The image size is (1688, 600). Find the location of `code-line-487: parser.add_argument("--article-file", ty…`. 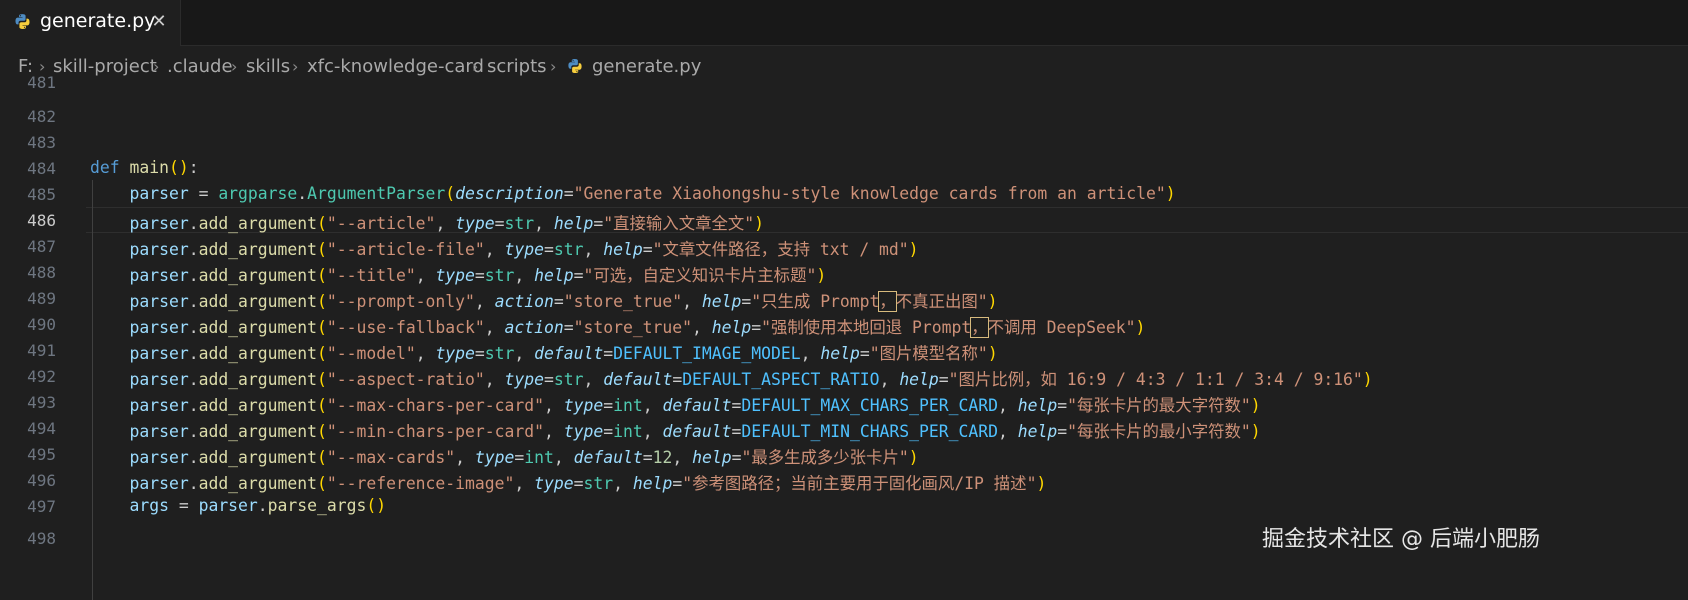

code-line-487: parser.add_argument("--article-file", ty… is located at coordinates (524, 249).